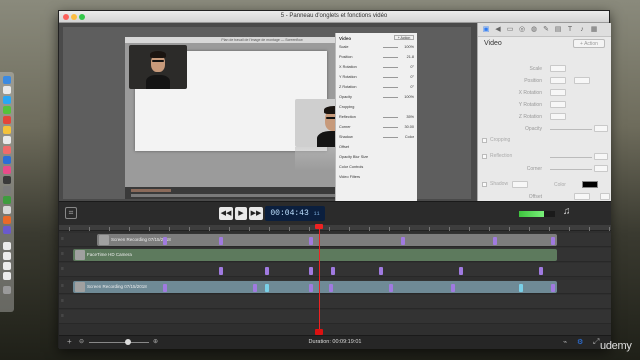 This screenshot has height=360, width=640. Describe the element at coordinates (520, 184) in the screenshot. I see `shadow-field` at that location.